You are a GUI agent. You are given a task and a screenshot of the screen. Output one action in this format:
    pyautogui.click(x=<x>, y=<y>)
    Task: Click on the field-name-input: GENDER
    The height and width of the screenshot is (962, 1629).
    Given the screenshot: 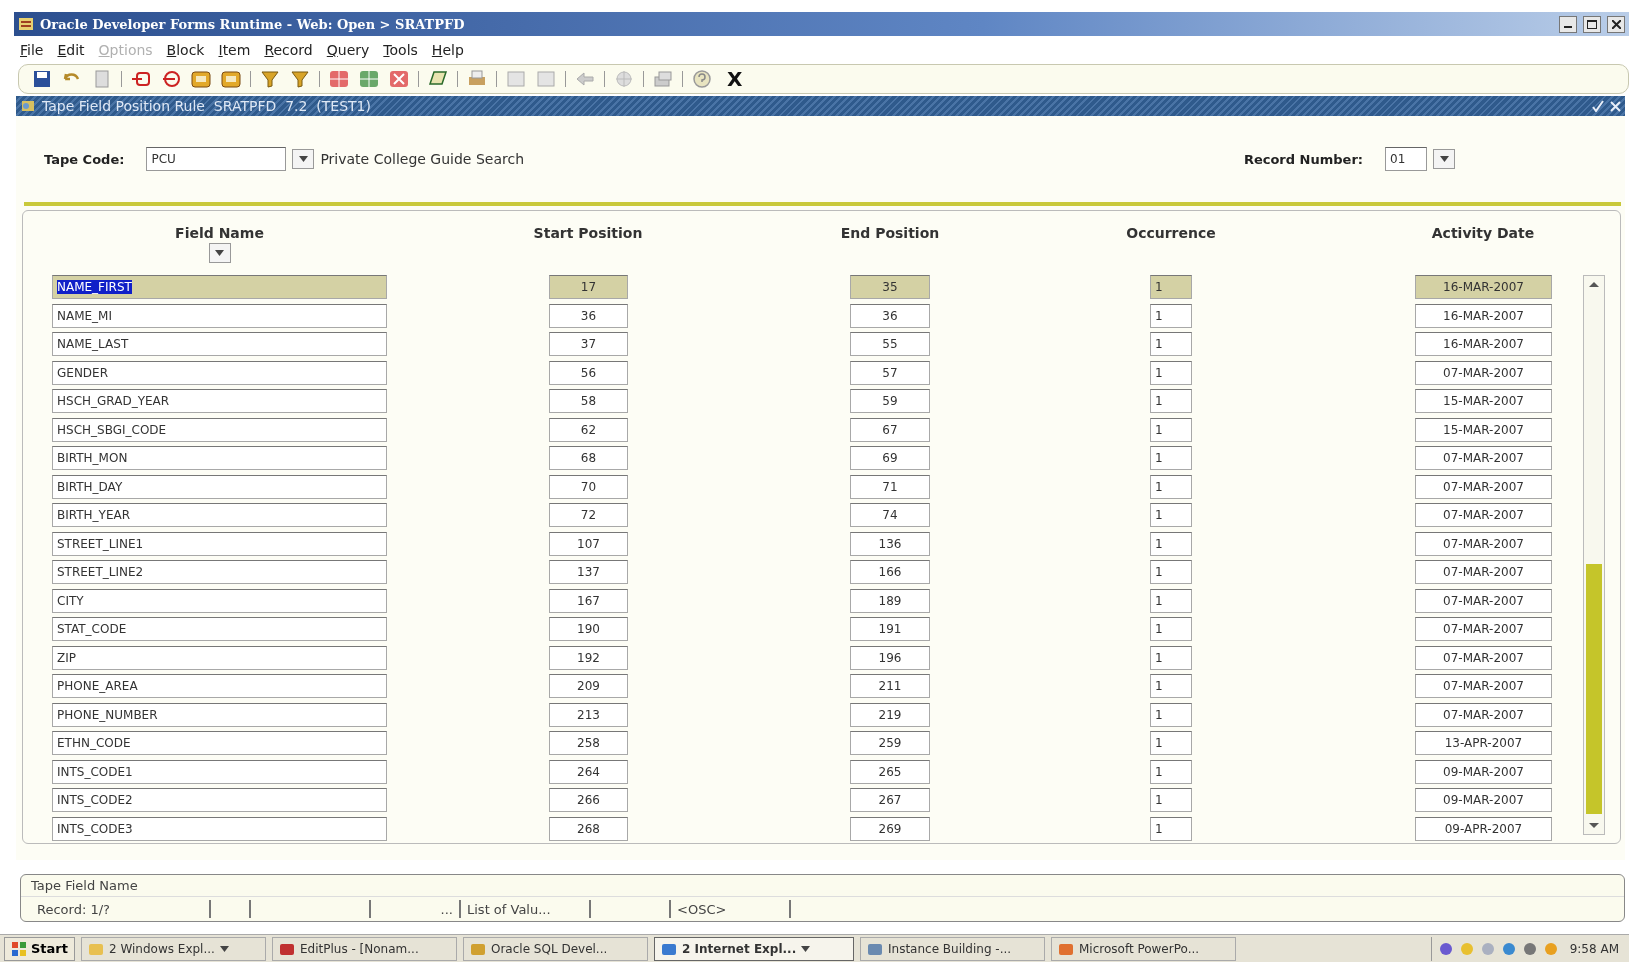 What is the action you would take?
    pyautogui.click(x=219, y=372)
    